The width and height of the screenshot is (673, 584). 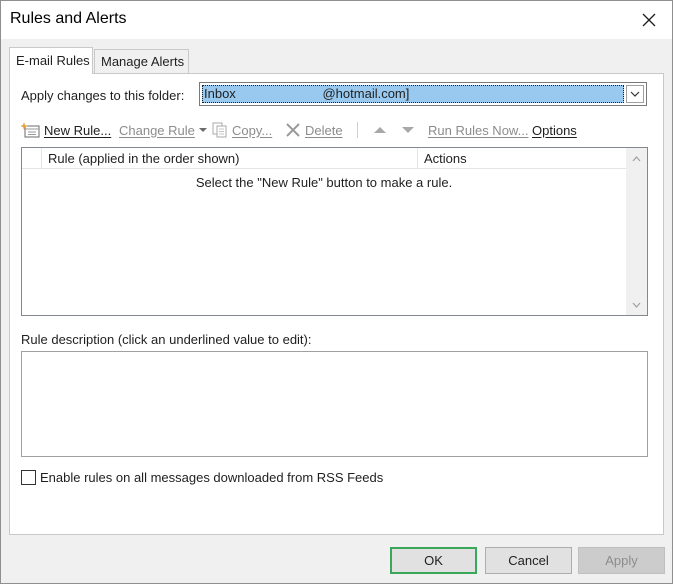 What do you see at coordinates (636, 231) in the screenshot?
I see `rules-list-scrollbar` at bounding box center [636, 231].